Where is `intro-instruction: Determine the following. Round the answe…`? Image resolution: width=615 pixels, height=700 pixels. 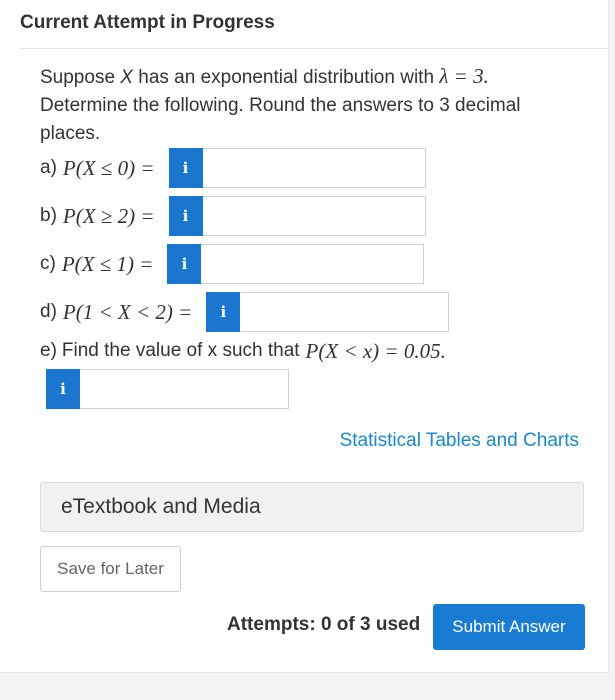 intro-instruction: Determine the following. Round the answe… is located at coordinates (280, 119).